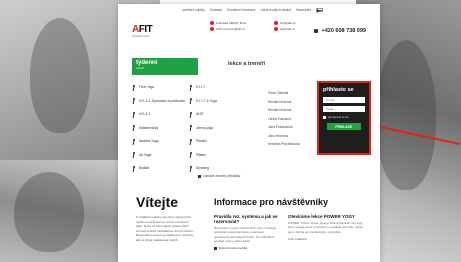  I want to click on athlete-figure-bottom, so click(49, 212).